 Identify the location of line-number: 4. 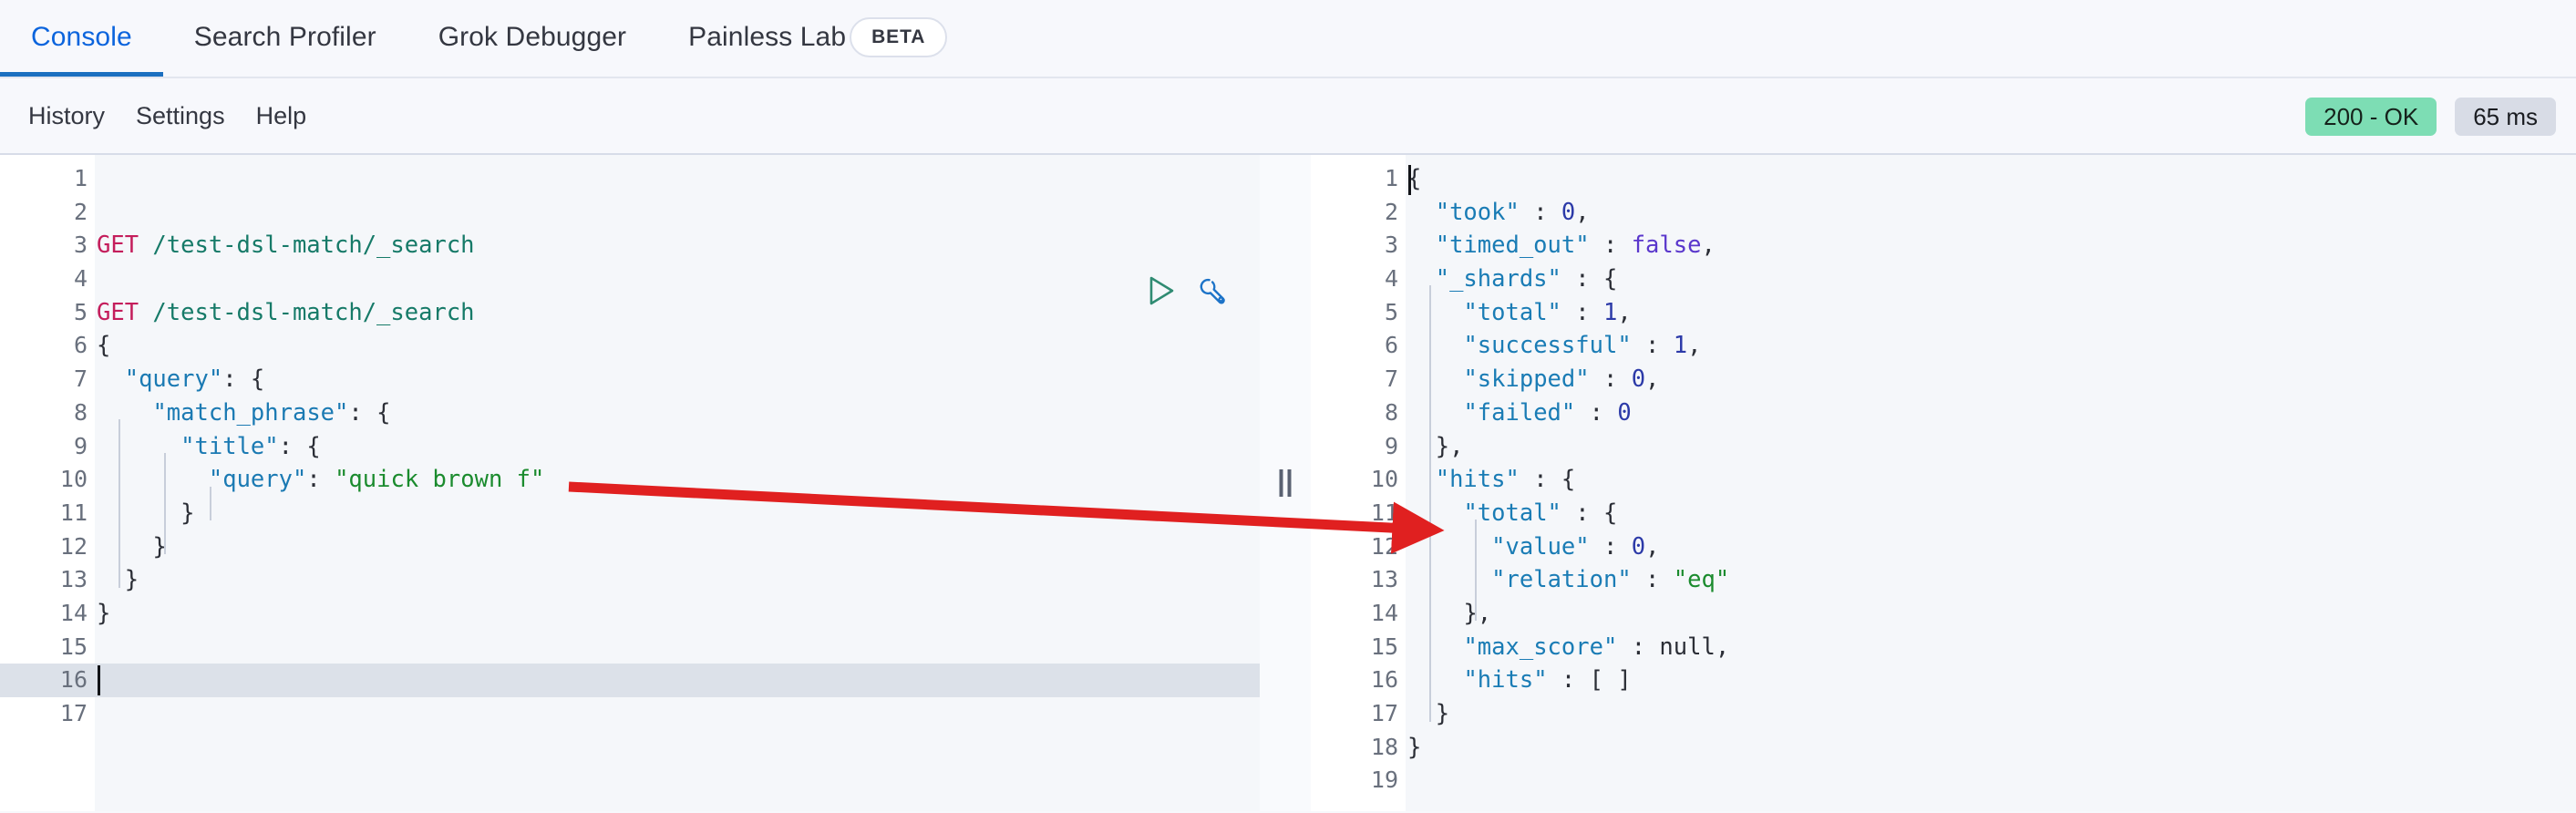
(47, 279).